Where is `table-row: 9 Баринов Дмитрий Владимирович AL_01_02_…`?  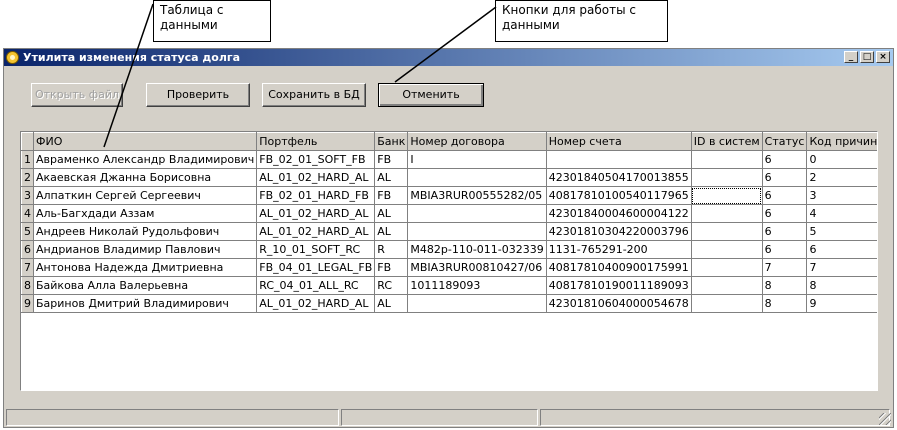 table-row: 9 Баринов Дмитрий Владимирович AL_01_02_… is located at coordinates (449, 303).